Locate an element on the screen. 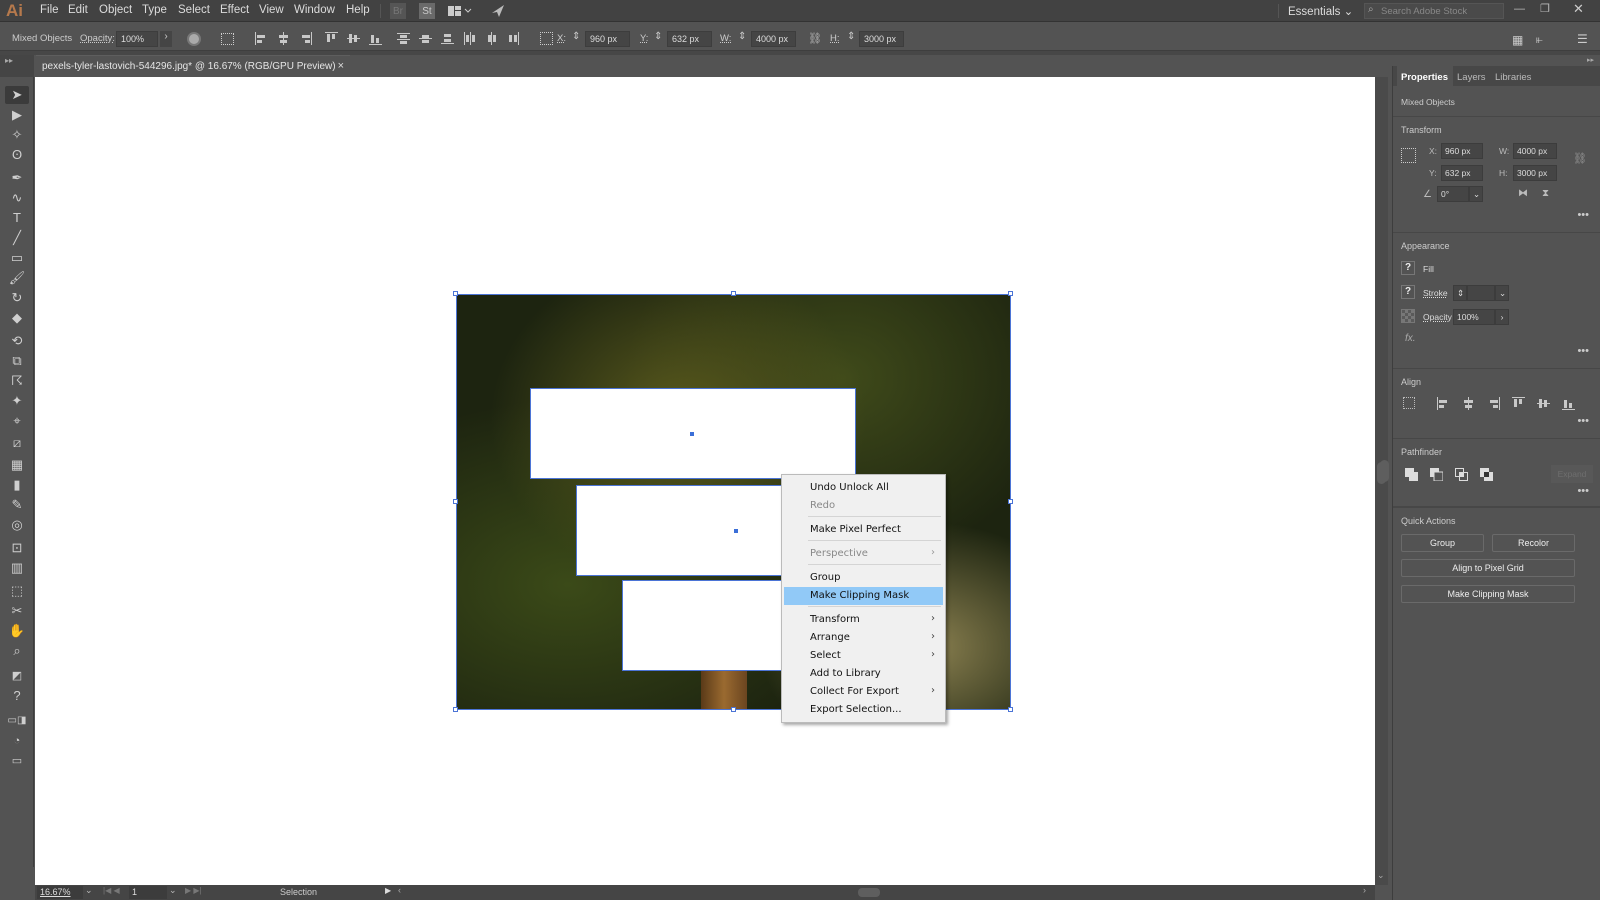  context-menu-item-undo-unlock-all: Undo Unlock All is located at coordinates (863, 488).